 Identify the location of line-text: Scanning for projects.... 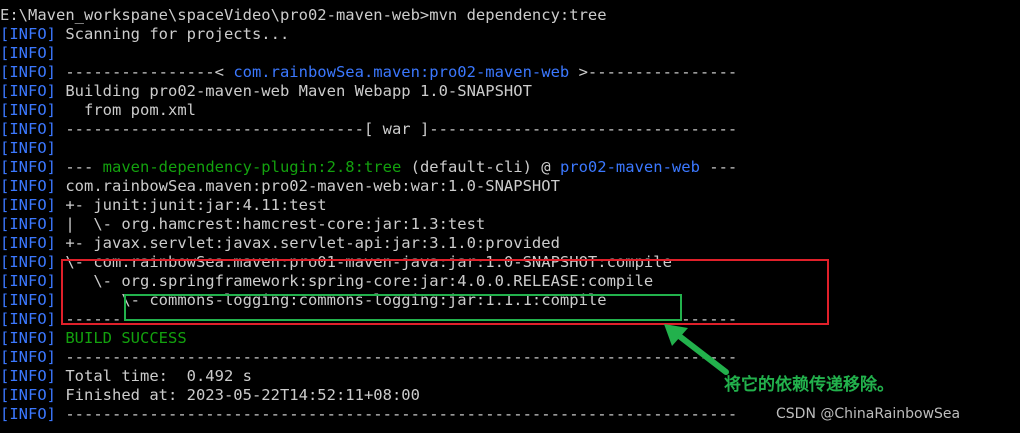
(173, 34).